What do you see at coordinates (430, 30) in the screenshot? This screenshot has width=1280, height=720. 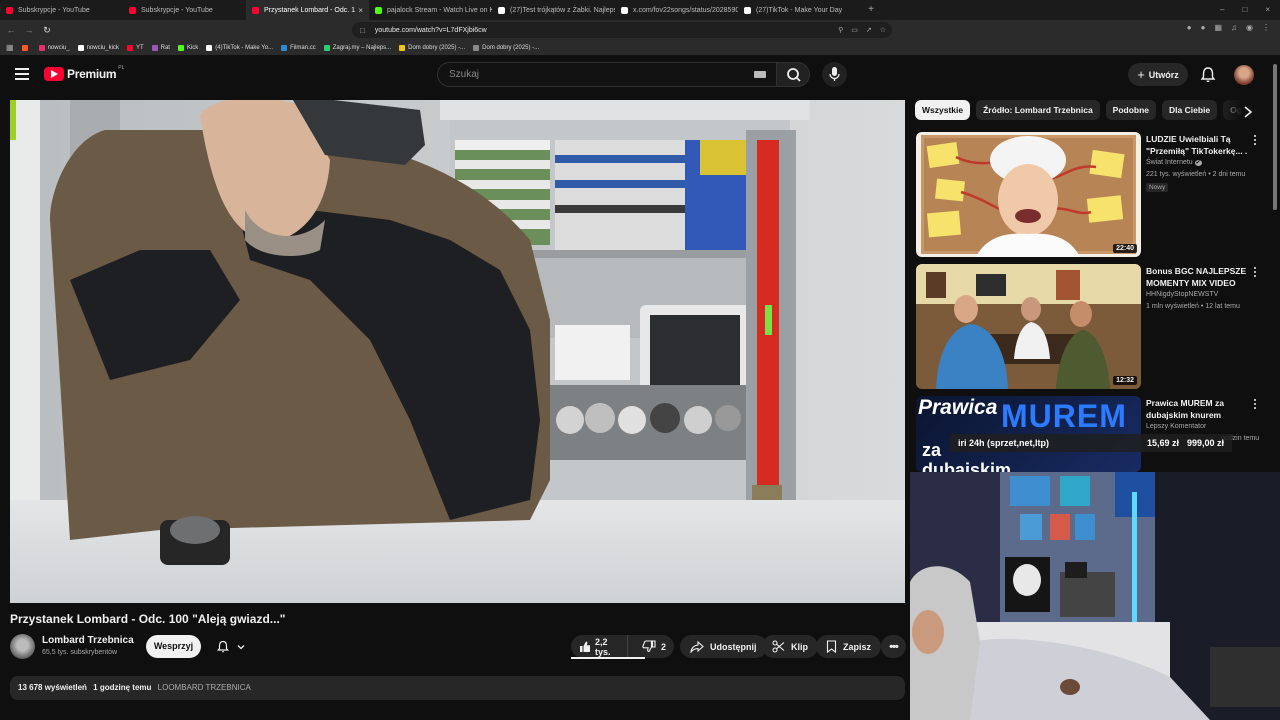 I see `url-text: youtube.com/watch?v=L7dFXjbi6cw` at bounding box center [430, 30].